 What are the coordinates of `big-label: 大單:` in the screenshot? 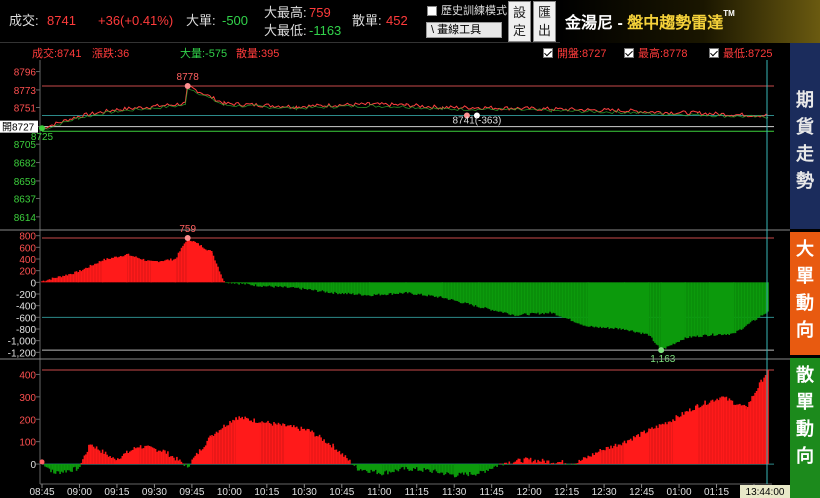 It's located at (201, 20).